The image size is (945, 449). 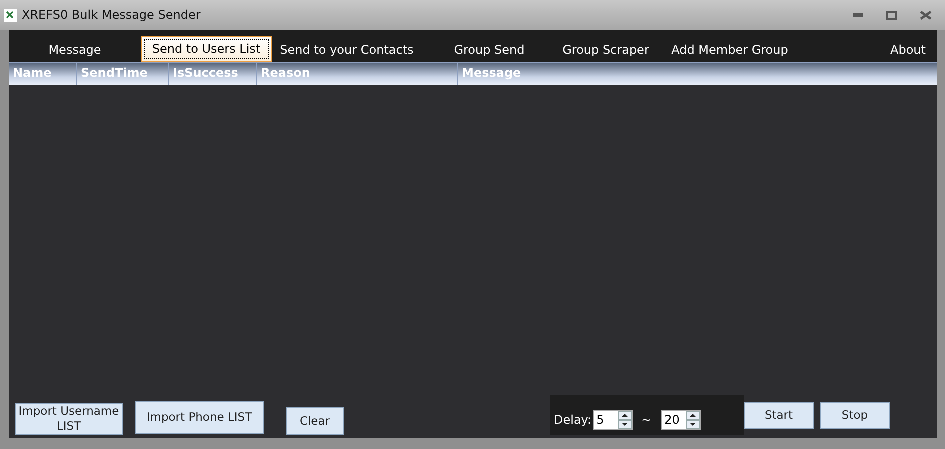 I want to click on import-button: Import Username LIST, so click(x=69, y=419).